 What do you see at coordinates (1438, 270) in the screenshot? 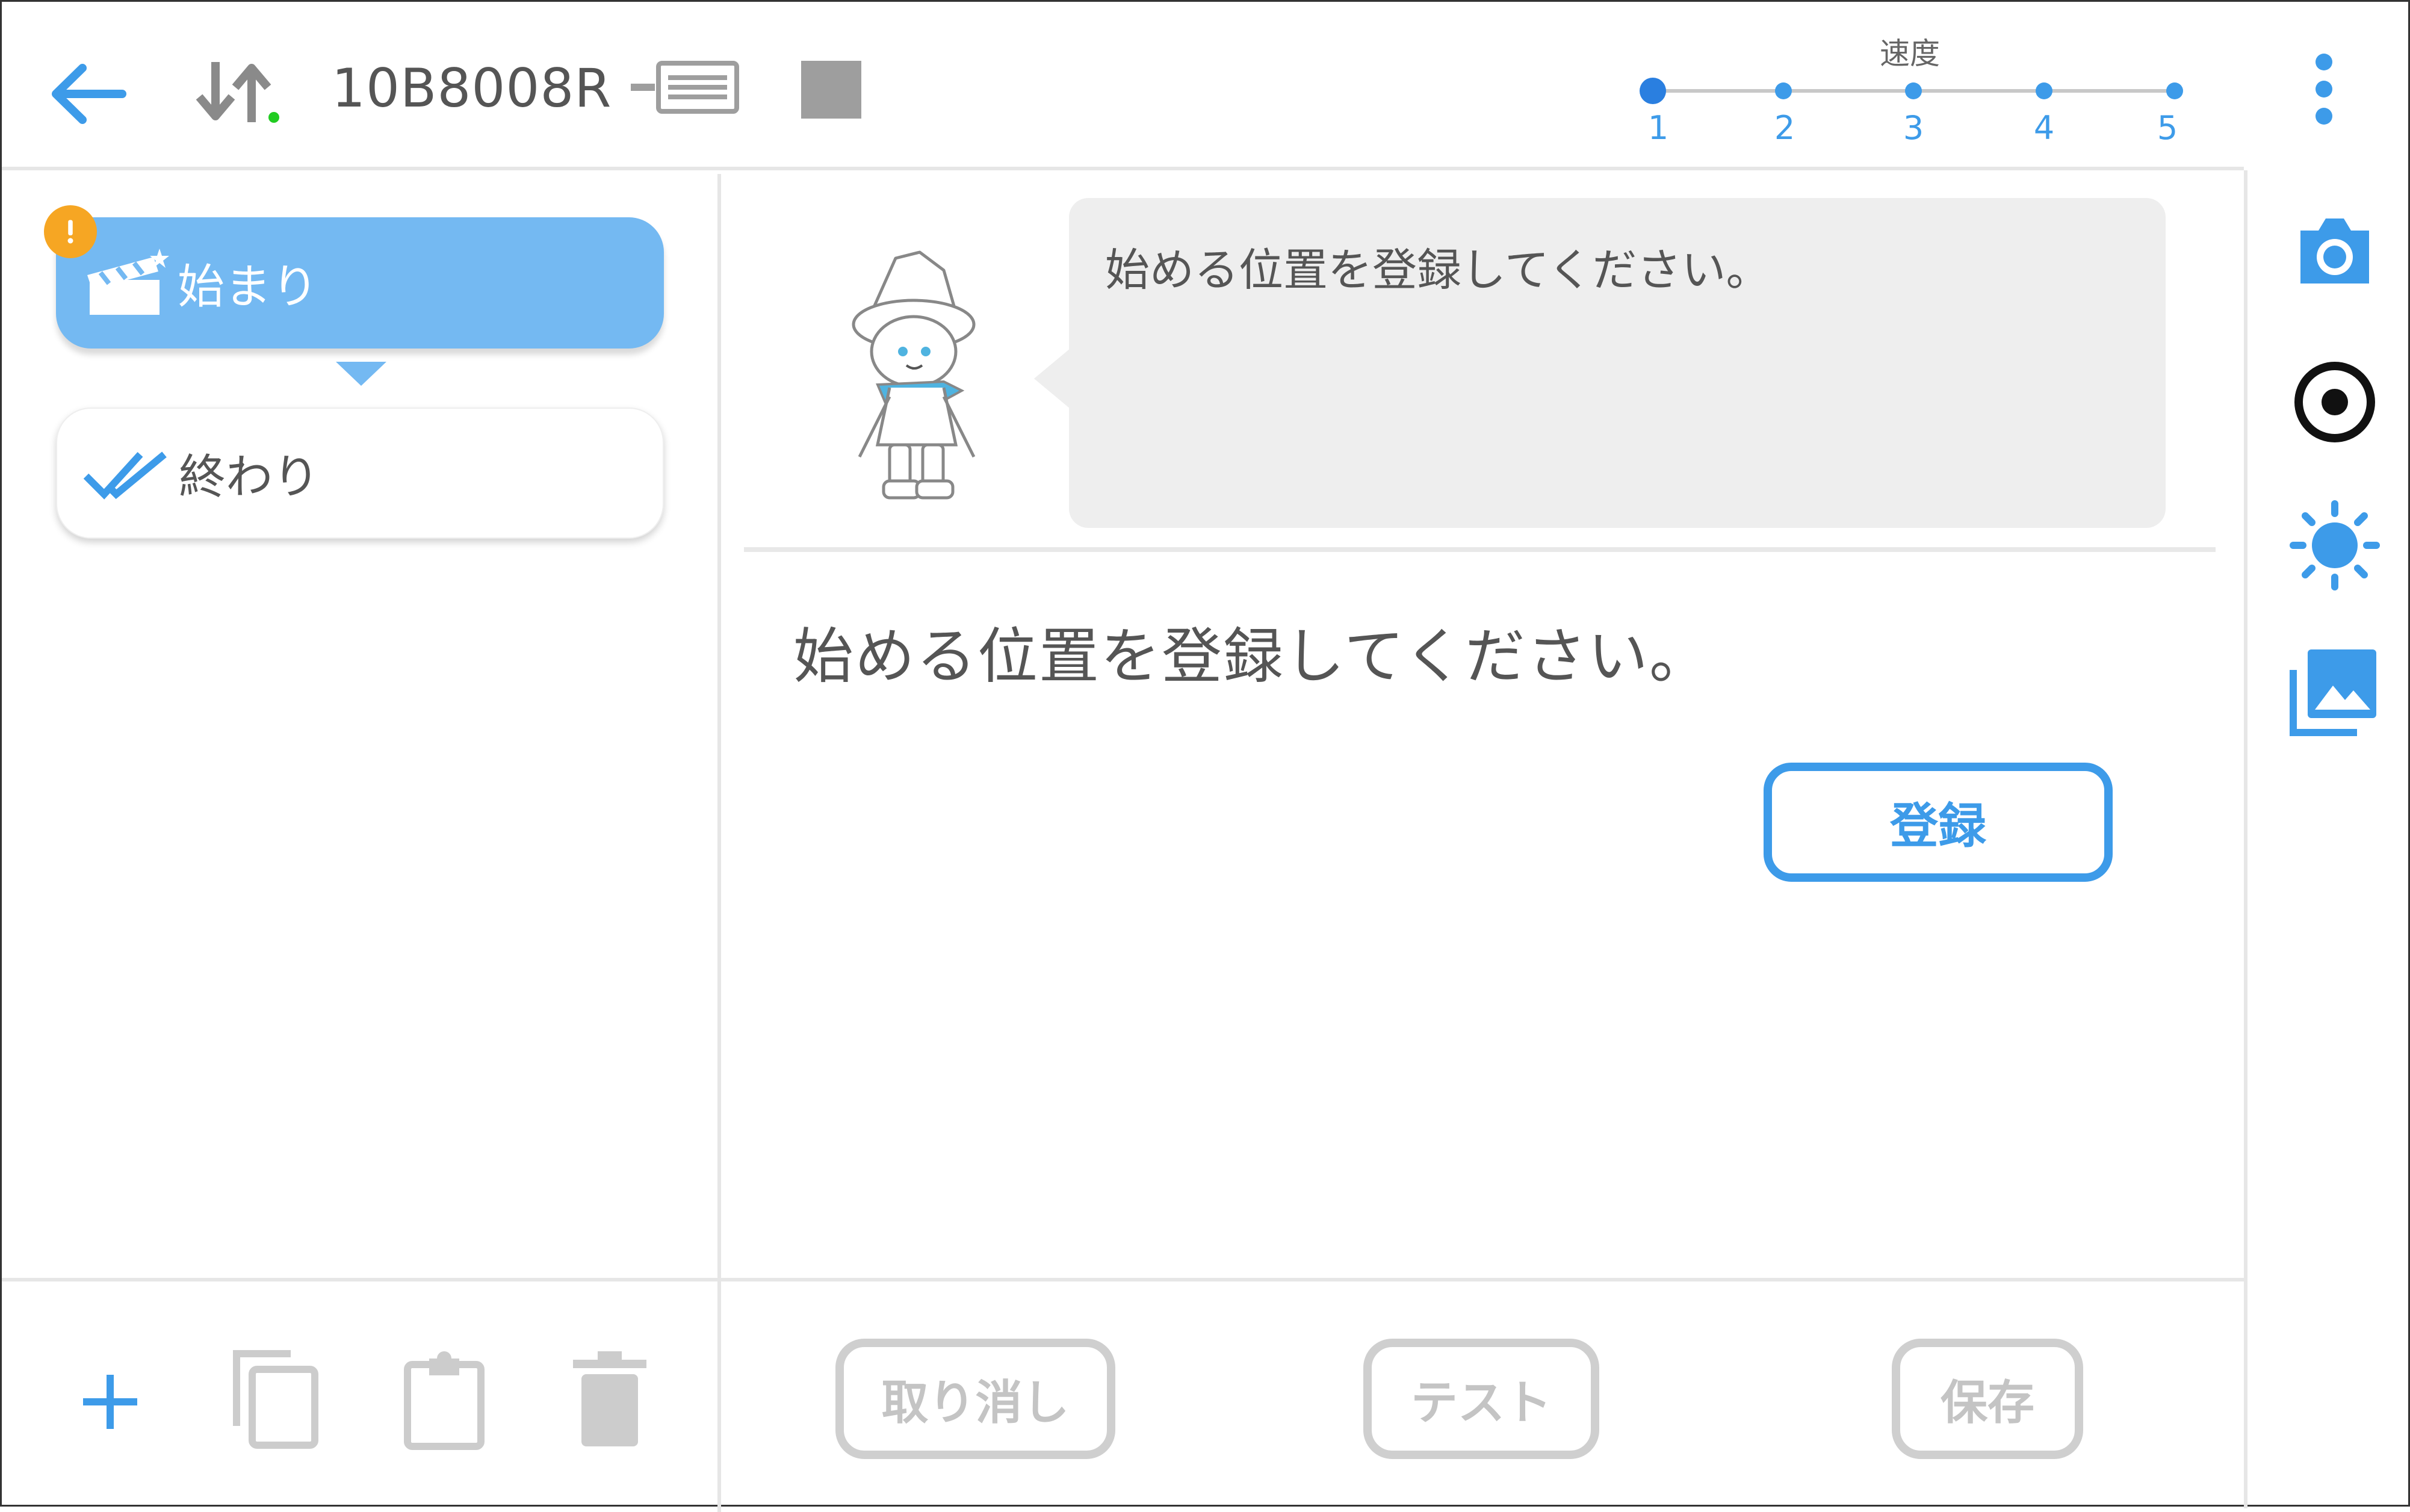
I see `speech-bubble-text: 始める位置を登録してください。` at bounding box center [1438, 270].